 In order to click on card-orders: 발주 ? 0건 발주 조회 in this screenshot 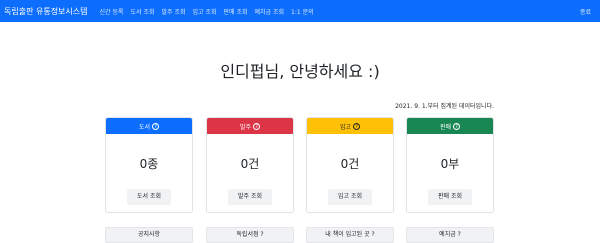, I will do `click(250, 165)`.